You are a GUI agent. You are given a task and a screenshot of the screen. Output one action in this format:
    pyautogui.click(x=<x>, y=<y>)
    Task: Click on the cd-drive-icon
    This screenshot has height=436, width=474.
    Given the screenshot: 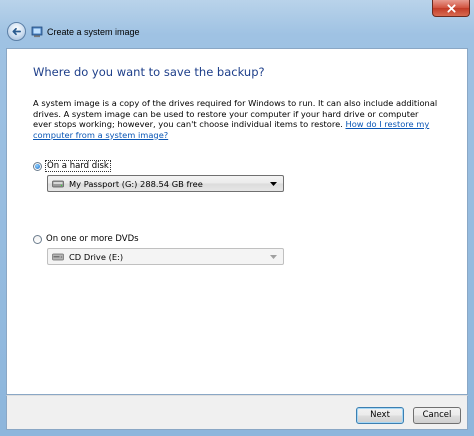 What is the action you would take?
    pyautogui.click(x=58, y=256)
    